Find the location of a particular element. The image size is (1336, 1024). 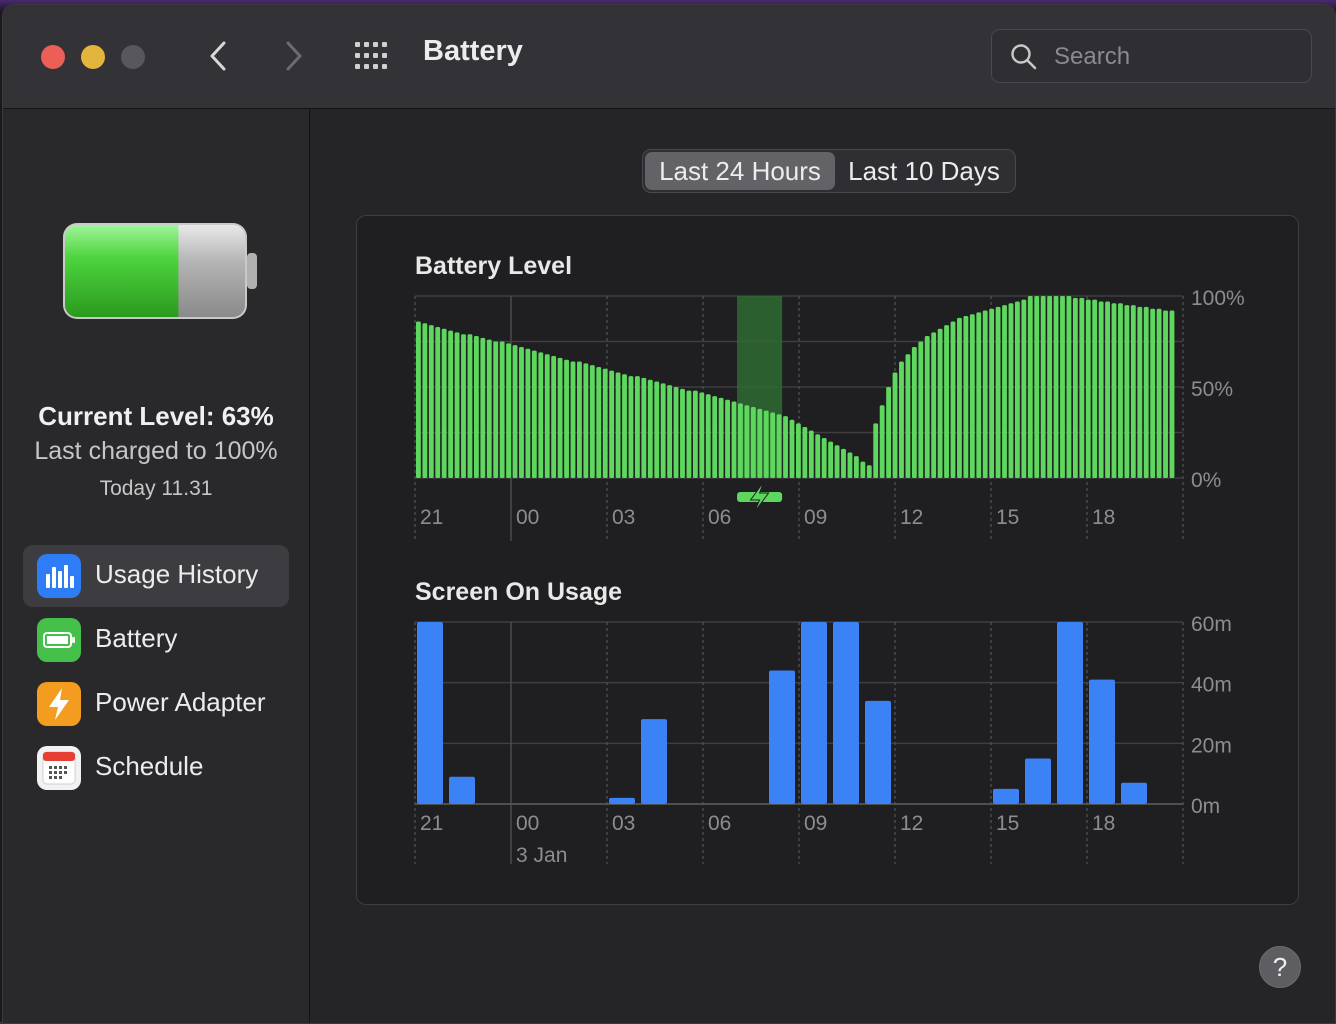

sidebar-item-power-adapter: Power Adapter is located at coordinates (156, 704).